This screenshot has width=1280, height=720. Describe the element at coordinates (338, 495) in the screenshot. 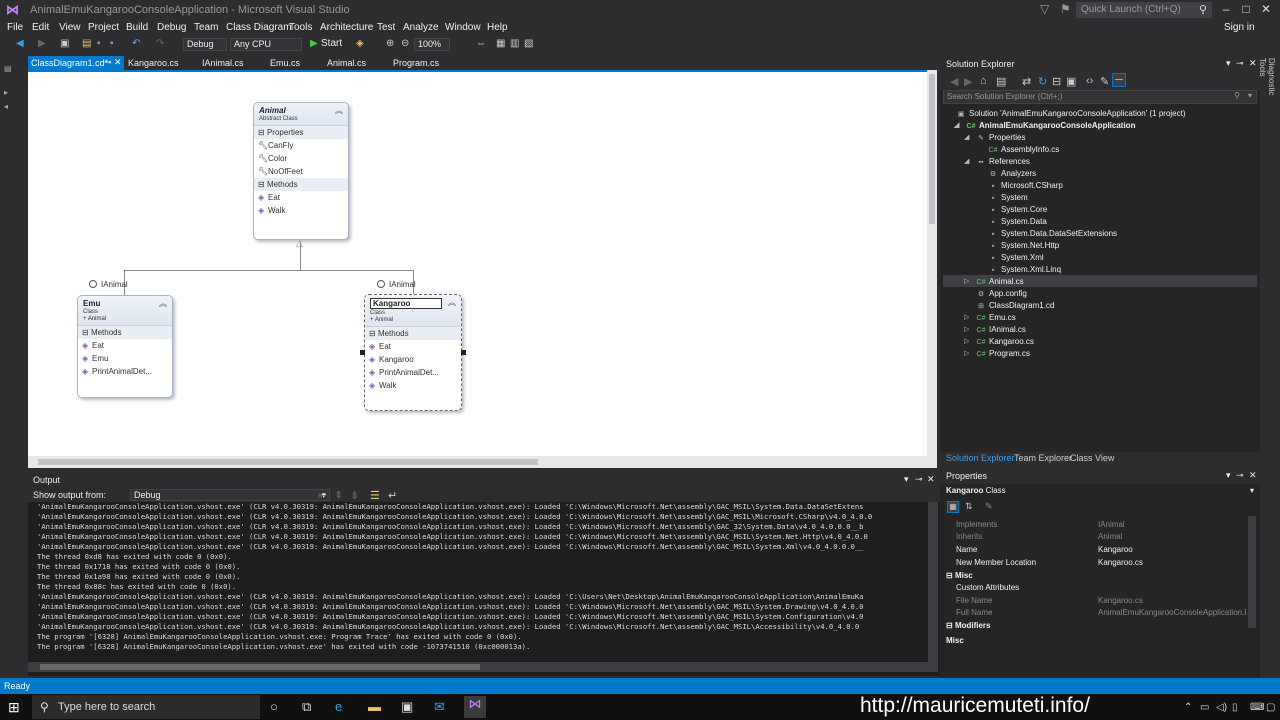

I see `previous-message-icon: ⇞` at that location.